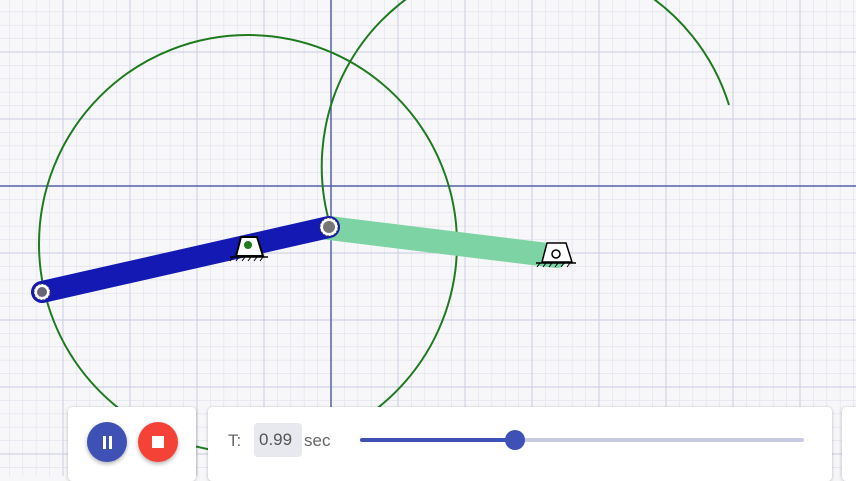 This screenshot has width=856, height=481. What do you see at coordinates (317, 440) in the screenshot?
I see `time-unit: sec` at bounding box center [317, 440].